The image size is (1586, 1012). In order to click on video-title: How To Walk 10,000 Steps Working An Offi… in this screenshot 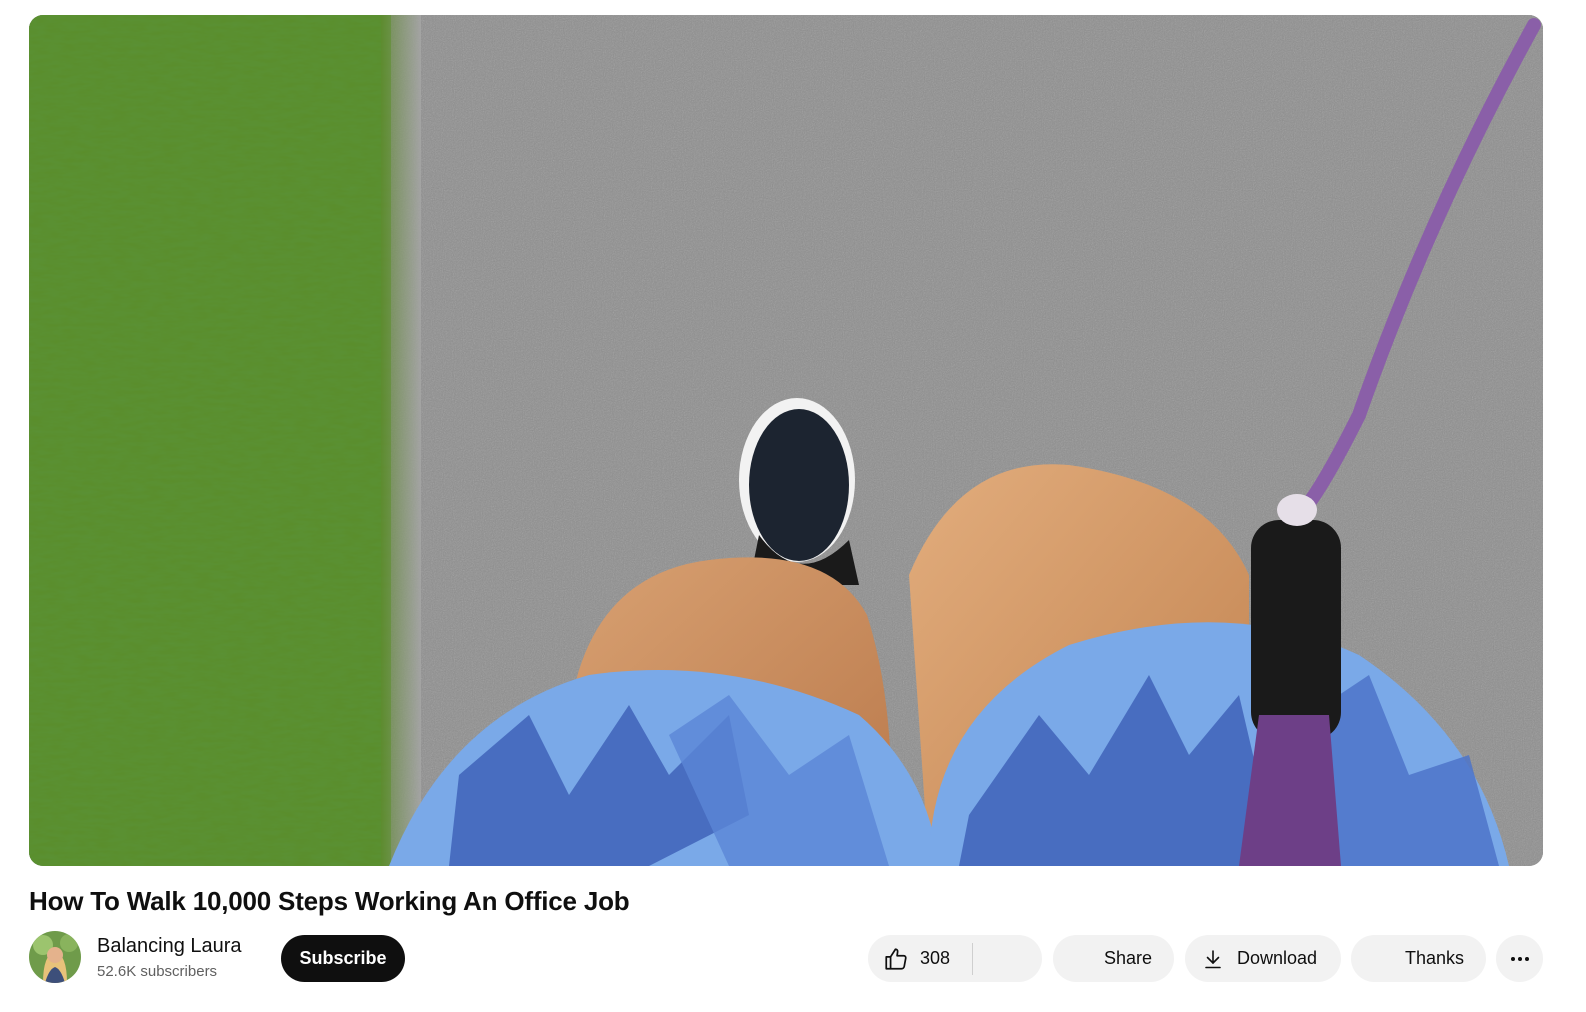, I will do `click(329, 901)`.